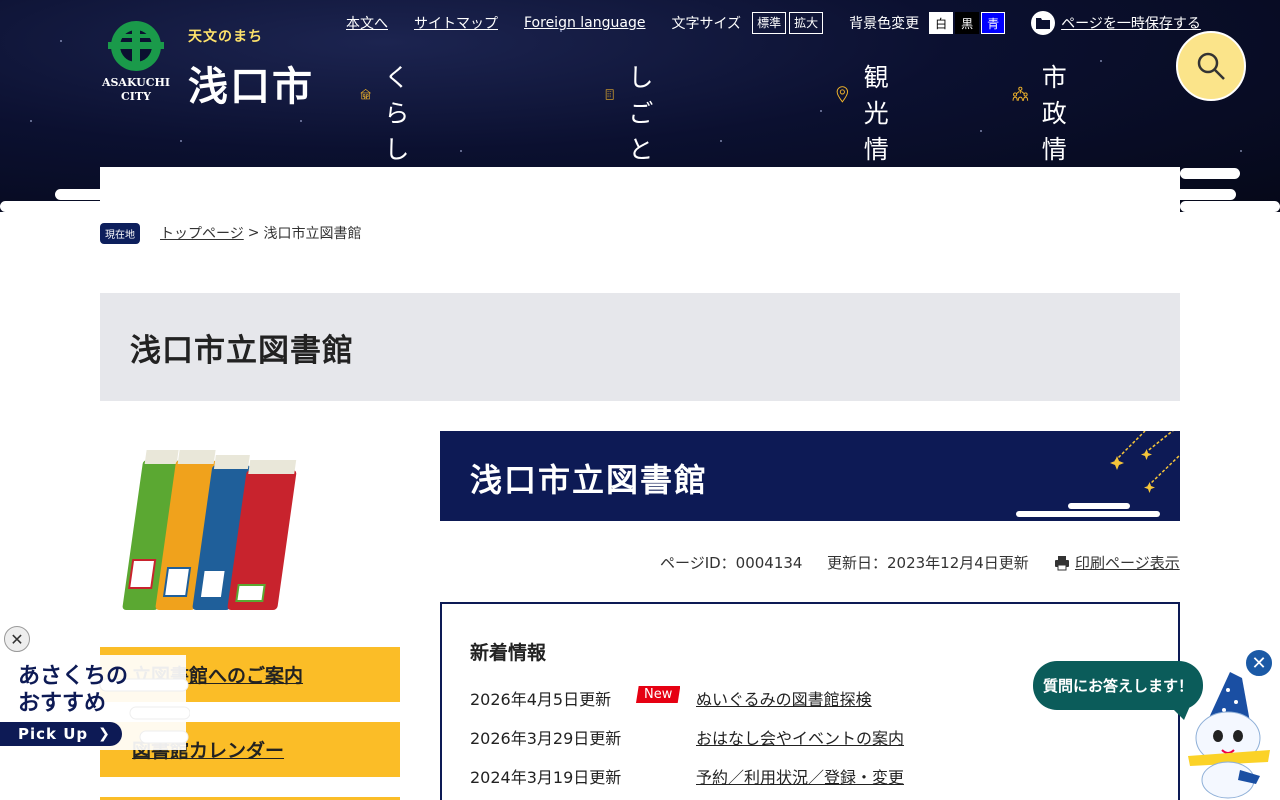  Describe the element at coordinates (1118, 685) in the screenshot. I see `chatbot-bubble: 質問にお答えします！` at that location.